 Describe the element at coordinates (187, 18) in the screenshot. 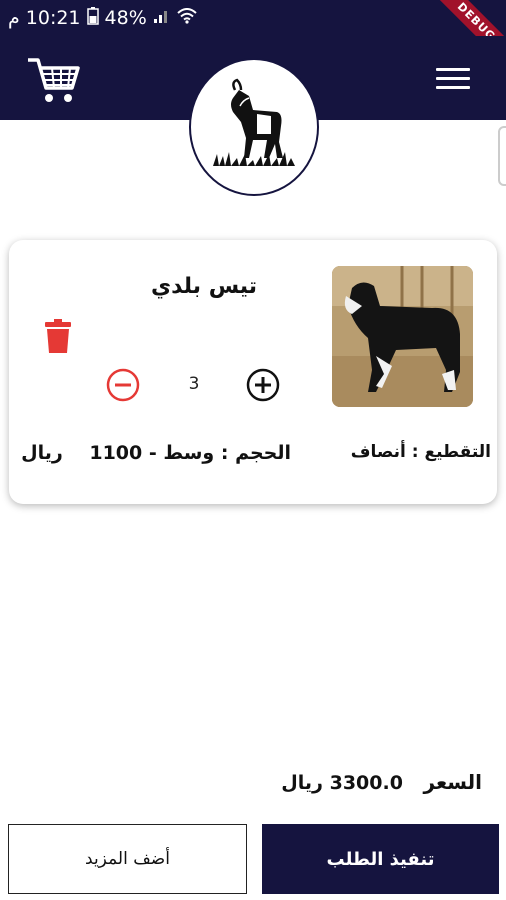

I see `wifi-icon` at that location.